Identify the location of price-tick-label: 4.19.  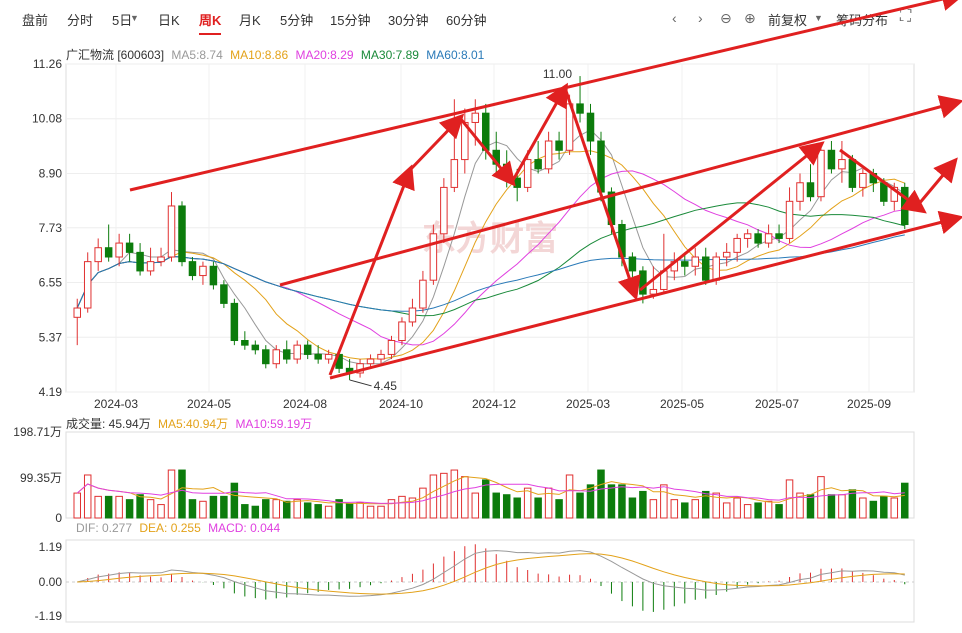
(51, 392).